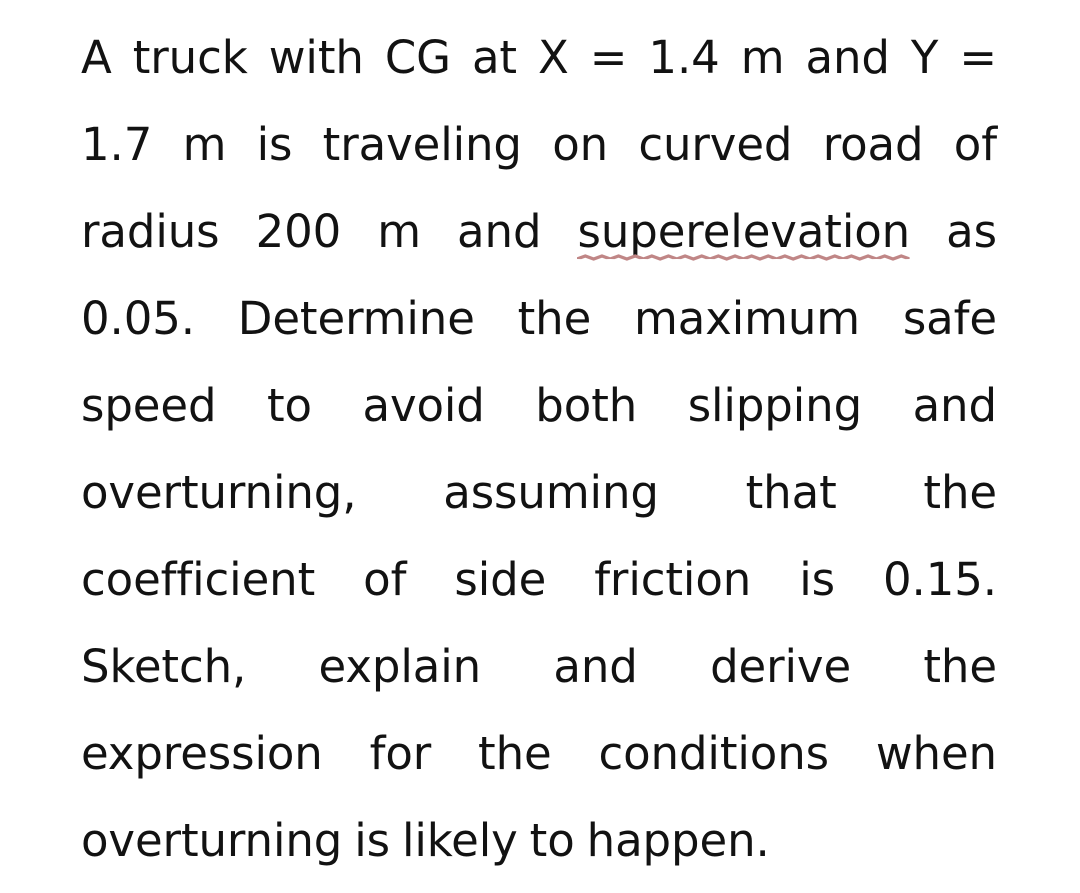  What do you see at coordinates (539, 666) in the screenshot?
I see `text-line: Sketch, explain and derive the` at bounding box center [539, 666].